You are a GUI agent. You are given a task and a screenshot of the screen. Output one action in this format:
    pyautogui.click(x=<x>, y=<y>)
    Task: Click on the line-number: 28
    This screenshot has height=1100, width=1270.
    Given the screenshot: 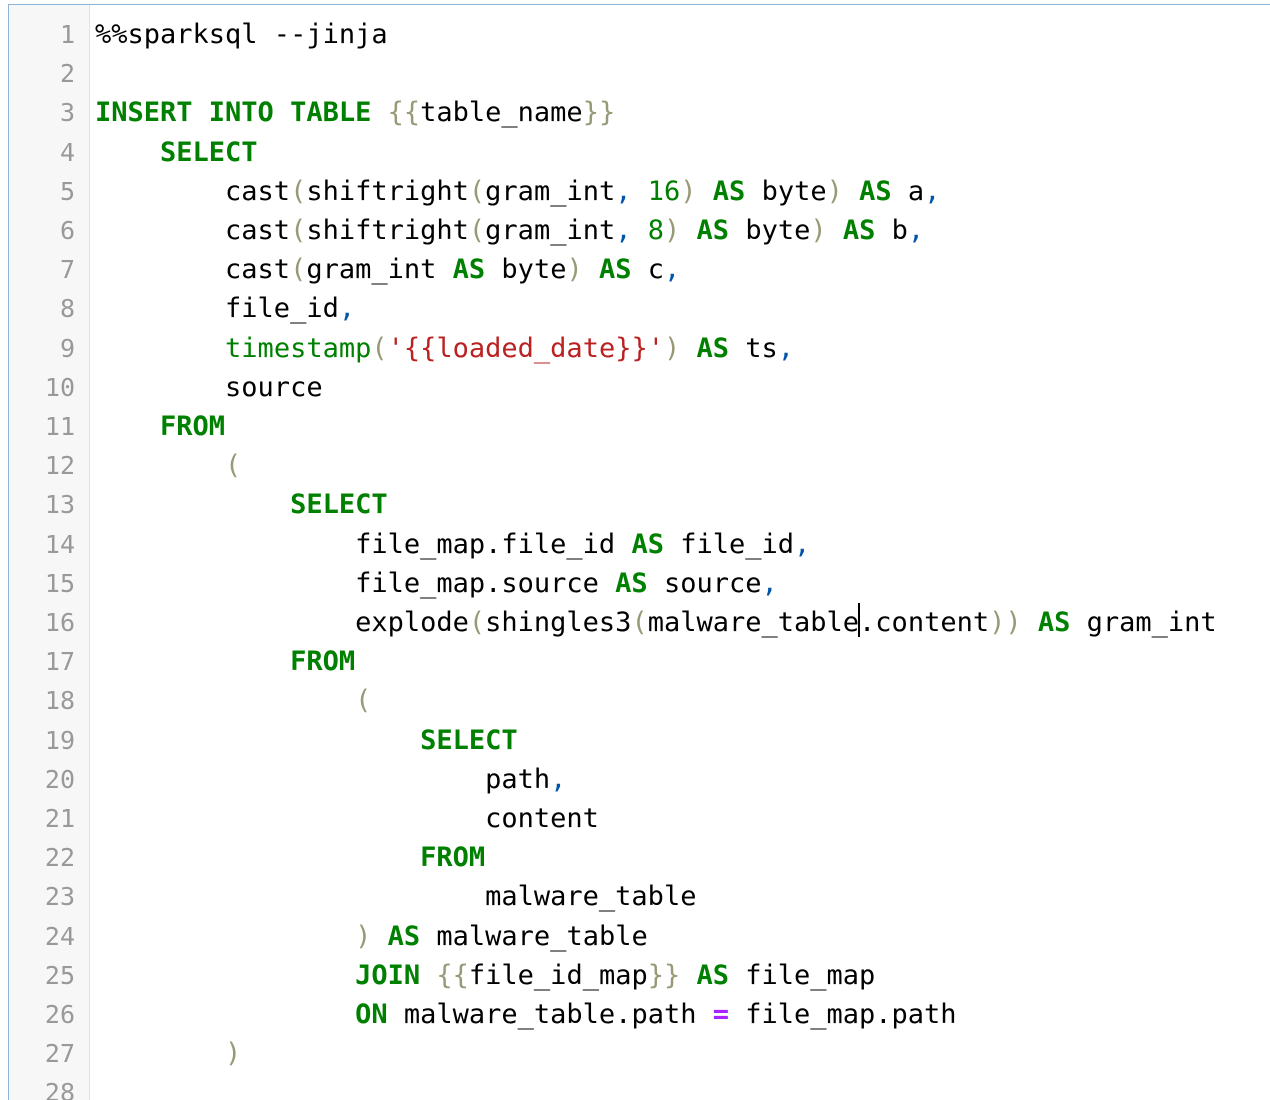 What is the action you would take?
    pyautogui.click(x=59, y=1089)
    